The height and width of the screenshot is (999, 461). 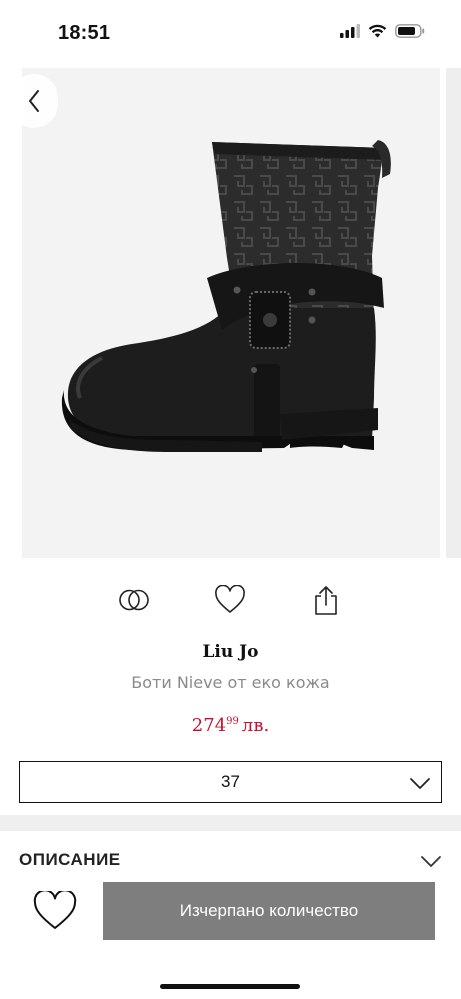 I want to click on favorite-button, so click(x=230, y=600).